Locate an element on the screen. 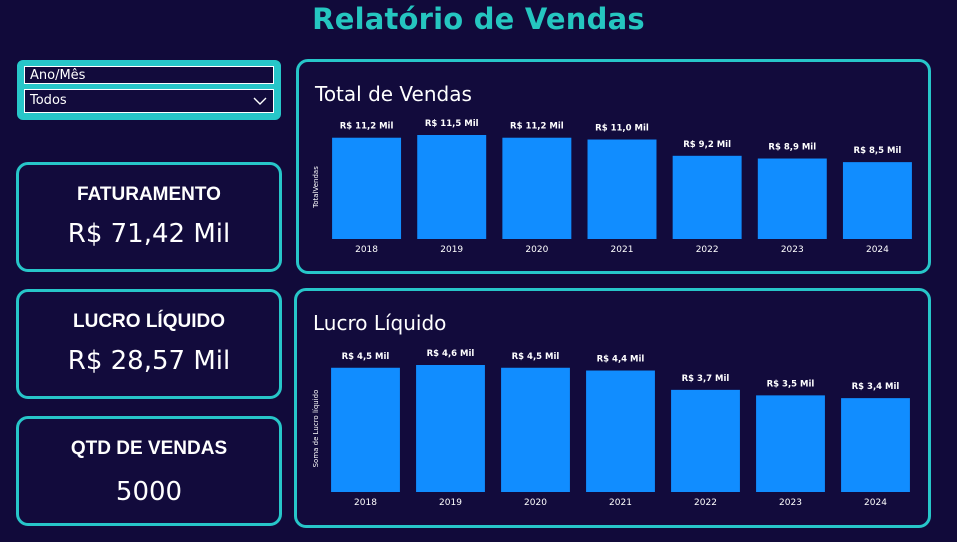 This screenshot has height=542, width=957. kpi-card-lucro-liquido: LUCRO LÍQUIDO R$ 28,57 Mil is located at coordinates (149, 344).